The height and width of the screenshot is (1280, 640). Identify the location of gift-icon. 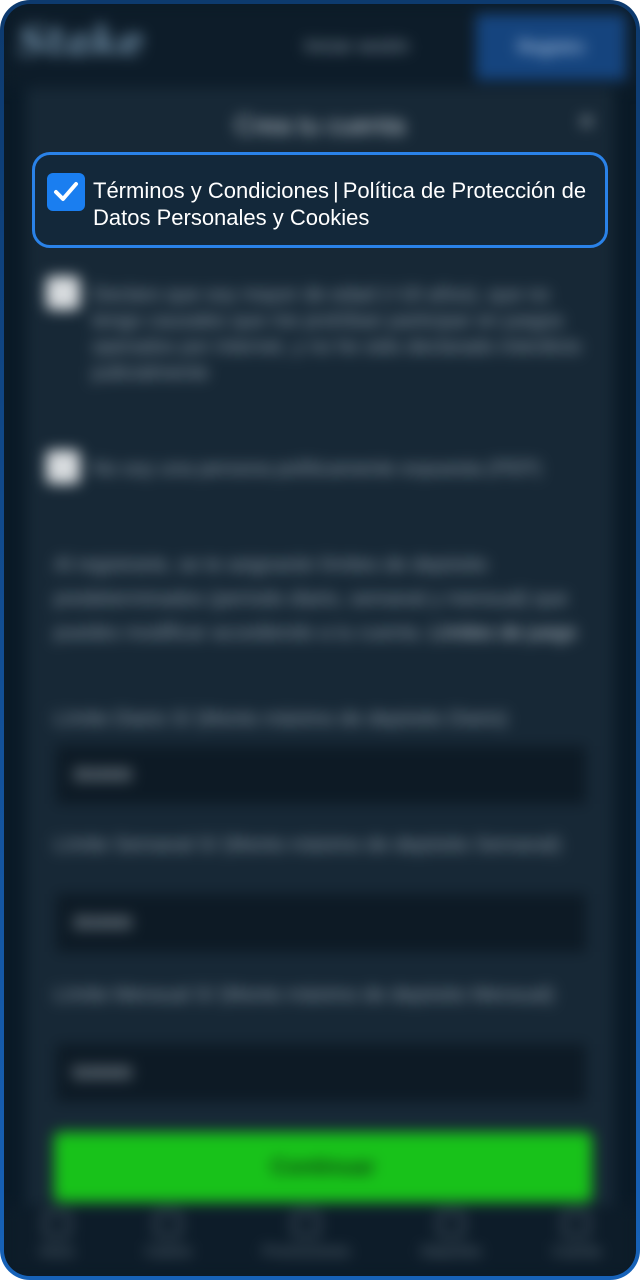
(306, 1224).